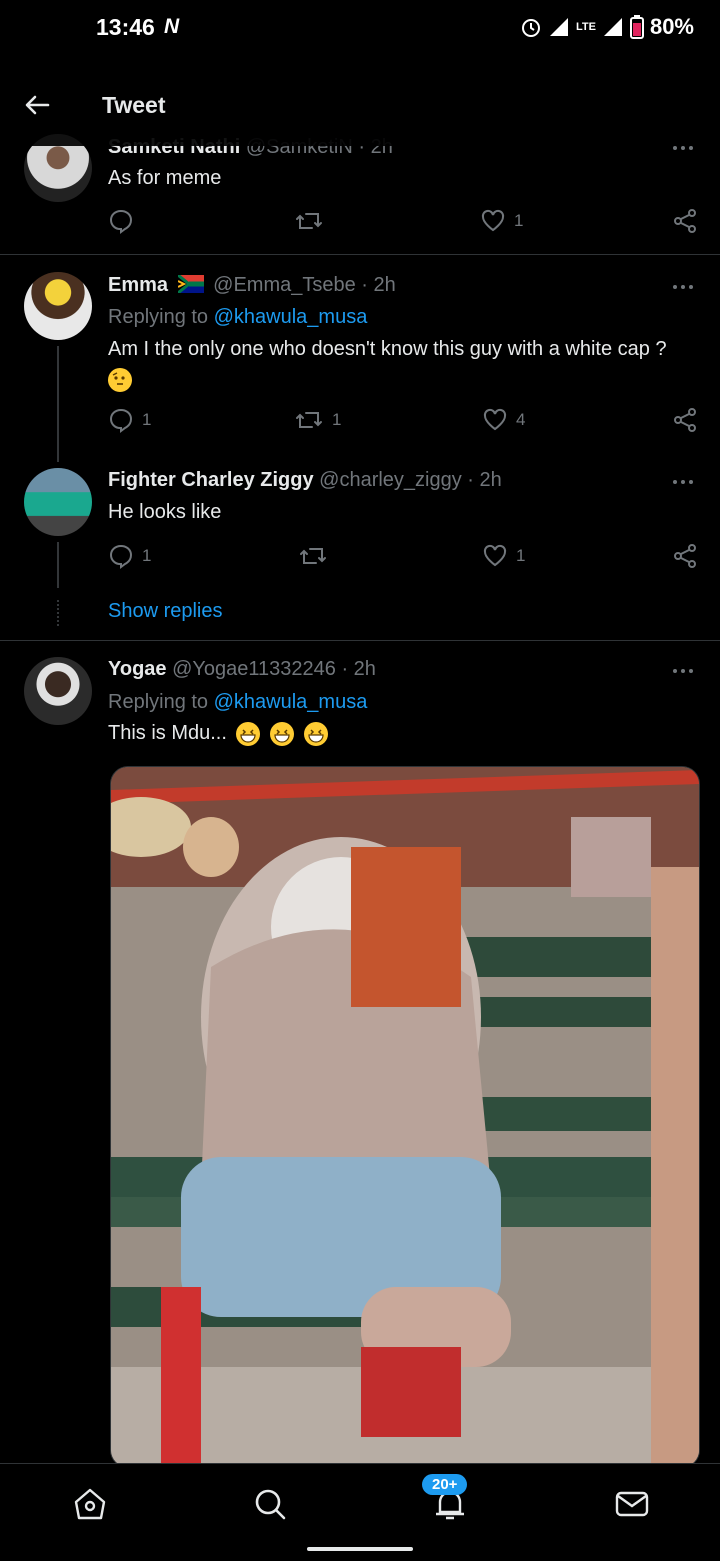  What do you see at coordinates (274, 669) in the screenshot?
I see `handle: @Yogae11332246 · 2h` at bounding box center [274, 669].